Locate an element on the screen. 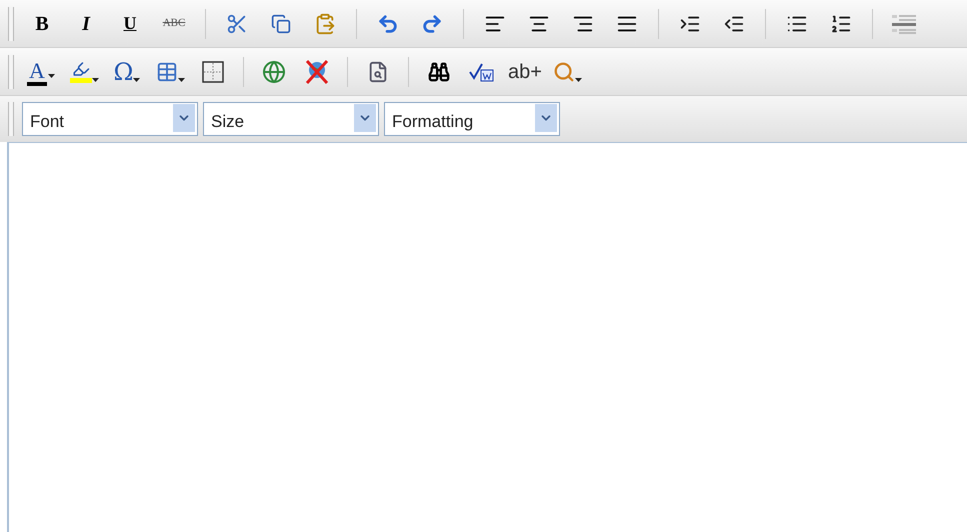 This screenshot has height=532, width=967. dashed-grid-icon is located at coordinates (213, 71).